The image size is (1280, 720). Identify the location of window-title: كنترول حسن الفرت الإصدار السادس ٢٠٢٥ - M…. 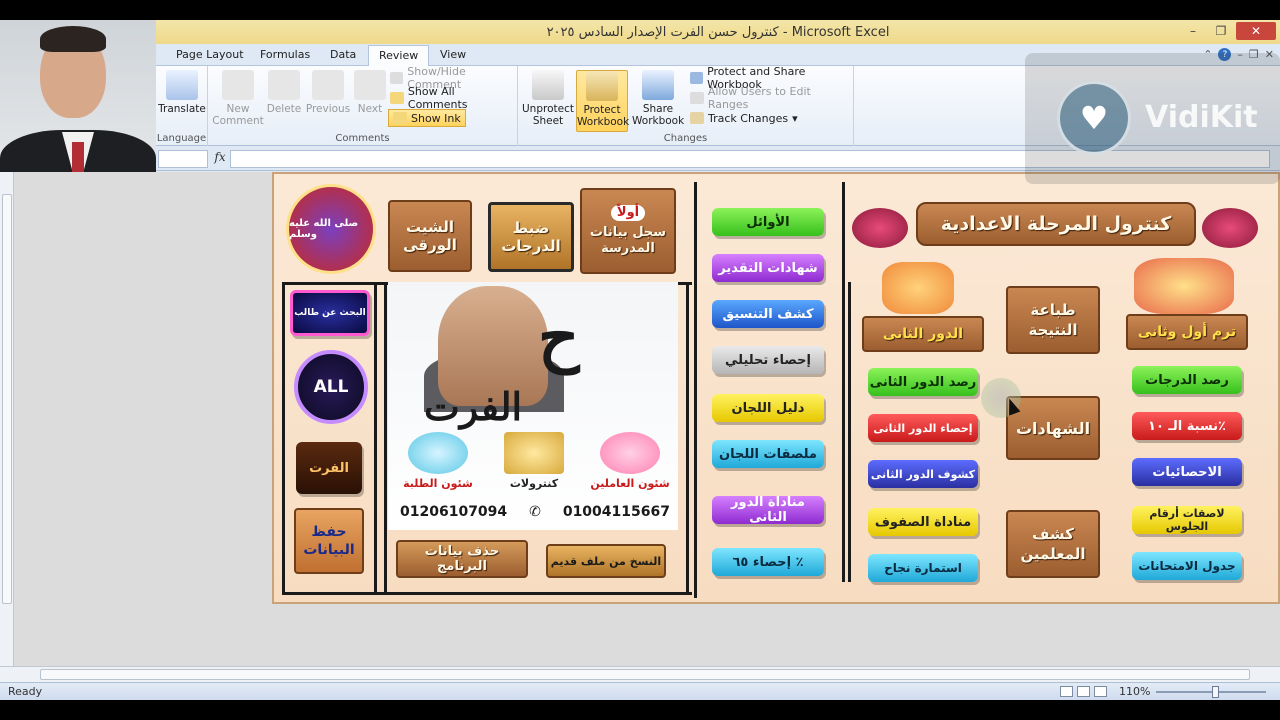
(718, 32).